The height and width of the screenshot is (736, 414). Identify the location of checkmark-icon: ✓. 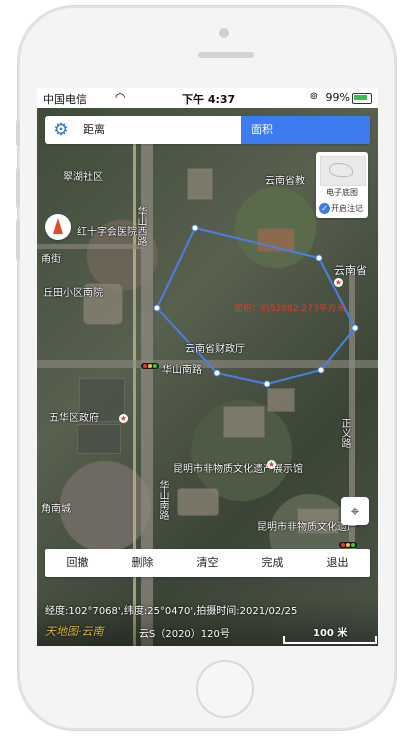
(324, 208).